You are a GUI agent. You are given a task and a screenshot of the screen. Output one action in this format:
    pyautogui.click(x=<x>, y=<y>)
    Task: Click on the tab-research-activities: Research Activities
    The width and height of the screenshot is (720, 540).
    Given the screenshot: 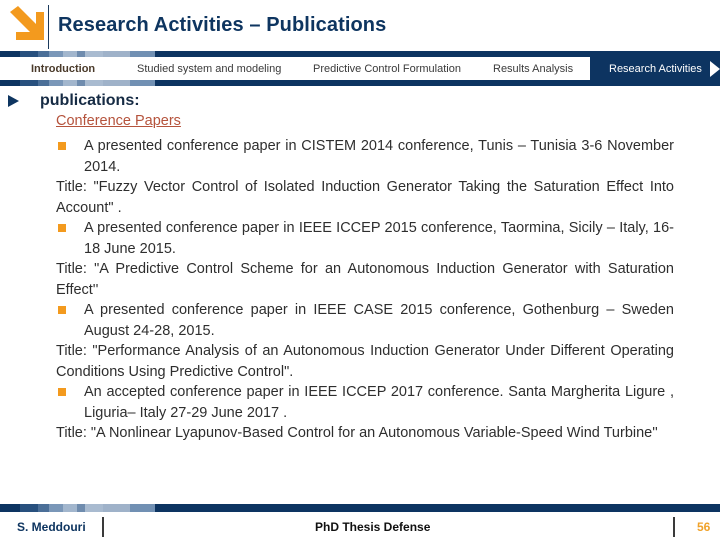 What is the action you would take?
    pyautogui.click(x=655, y=68)
    